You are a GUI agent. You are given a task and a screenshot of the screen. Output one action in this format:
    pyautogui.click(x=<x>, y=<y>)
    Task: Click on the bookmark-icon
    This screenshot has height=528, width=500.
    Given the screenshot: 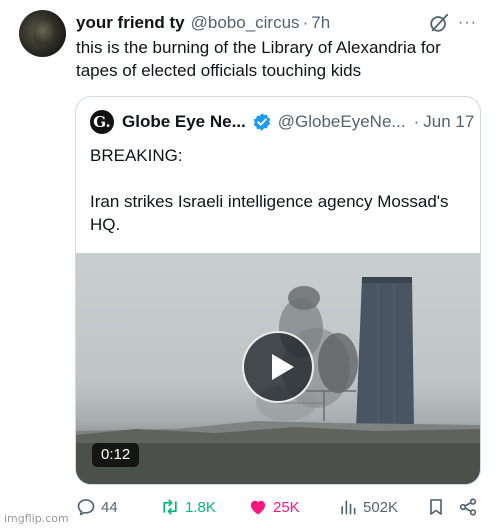 What is the action you would take?
    pyautogui.click(x=436, y=507)
    